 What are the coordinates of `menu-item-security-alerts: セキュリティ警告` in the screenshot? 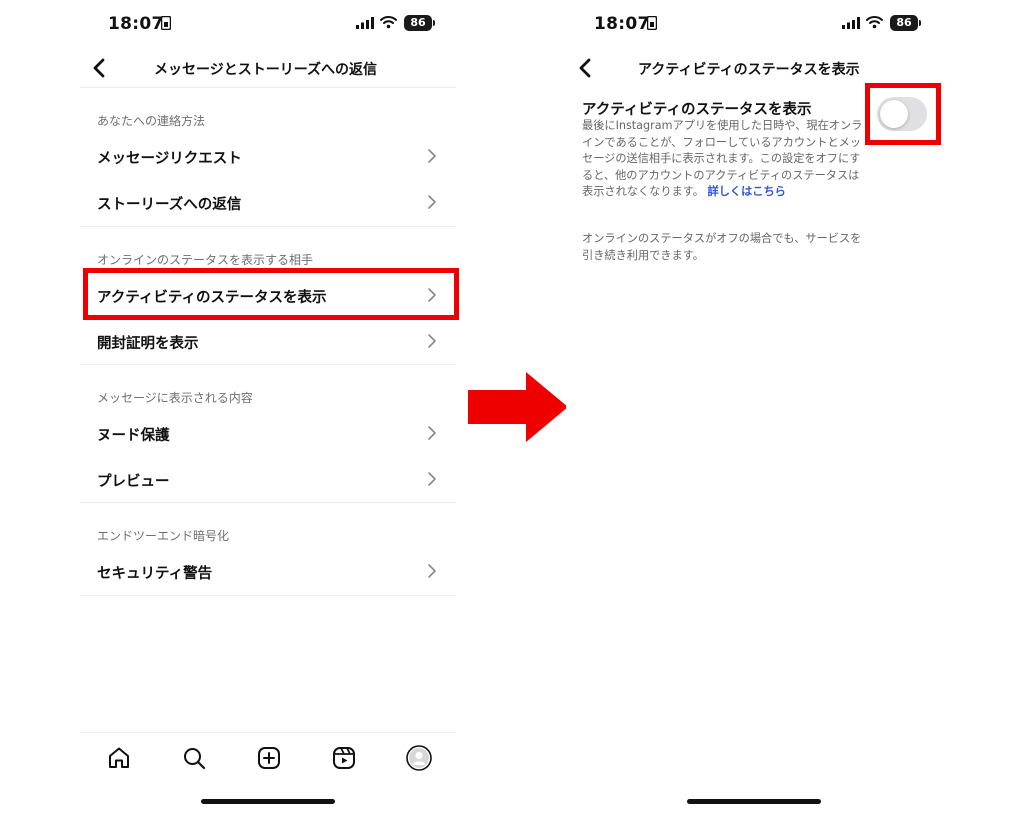 It's located at (268, 571).